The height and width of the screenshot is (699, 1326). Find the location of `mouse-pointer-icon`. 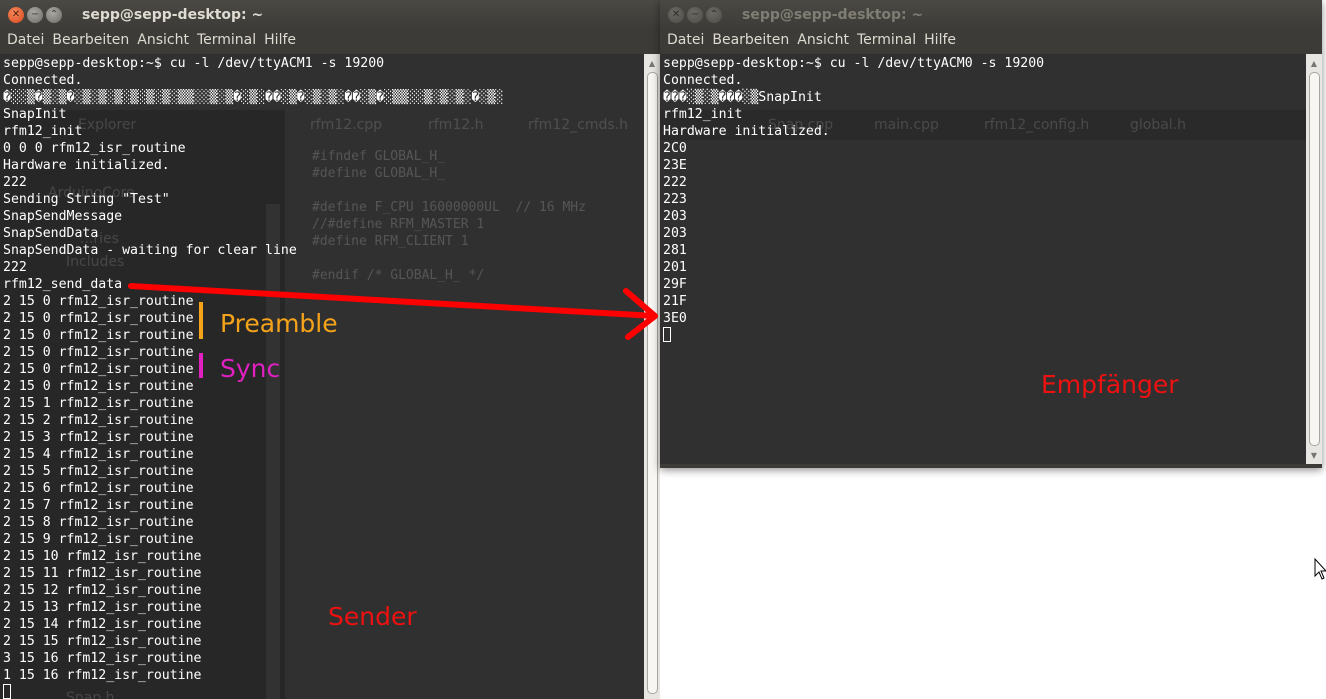

mouse-pointer-icon is located at coordinates (1320, 569).